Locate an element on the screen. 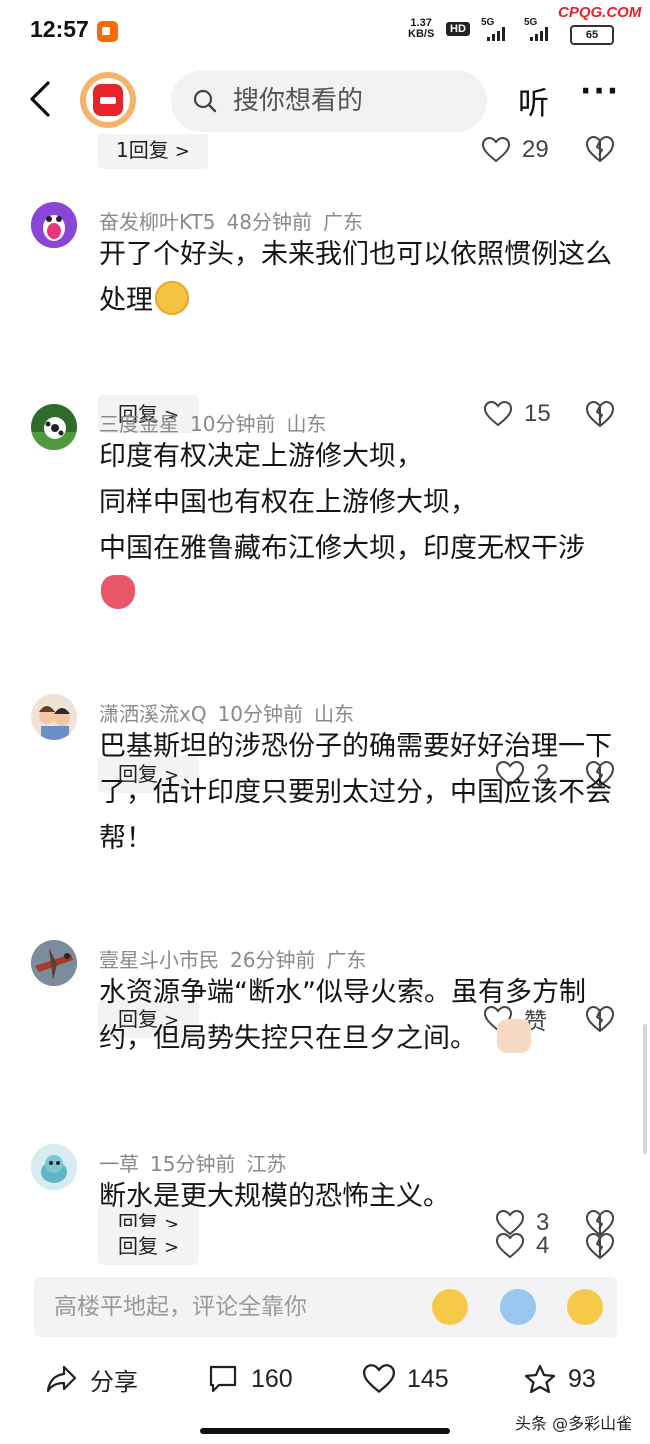 Image resolution: width=650 pixels, height=1444 pixels. comment-meta: 三度金星 10分钟前 山东 is located at coordinates (218, 422).